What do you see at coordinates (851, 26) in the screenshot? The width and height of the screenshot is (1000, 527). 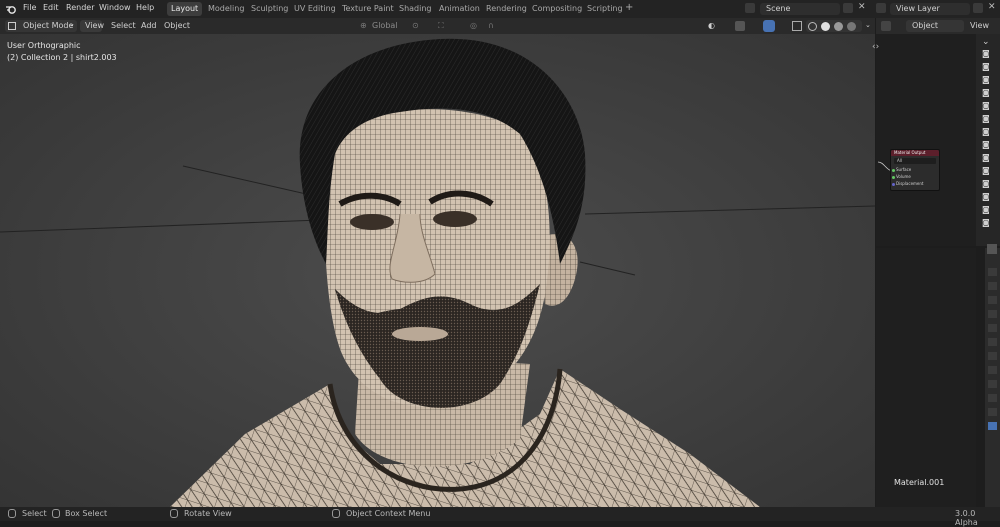 I see `rendered-shading-icon` at bounding box center [851, 26].